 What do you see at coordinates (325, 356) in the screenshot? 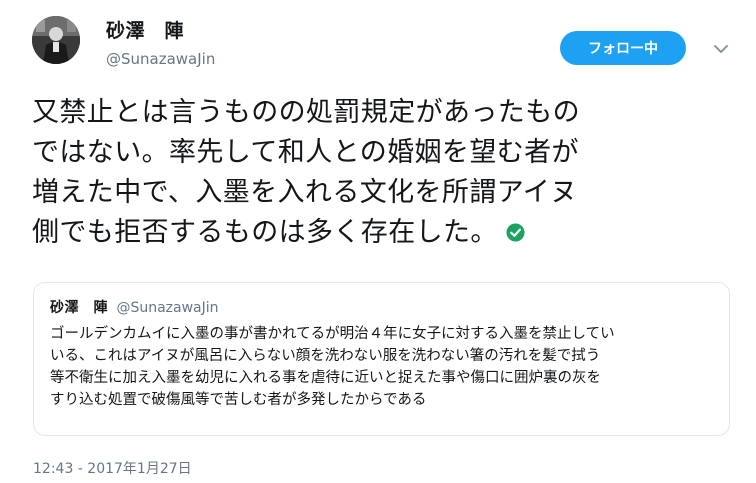
I see `quoted-tweet-line: いる、これはアイヌが風呂に入らない顔を洗わない服を洗わない箸の汚れを髪で拭う` at bounding box center [325, 356].